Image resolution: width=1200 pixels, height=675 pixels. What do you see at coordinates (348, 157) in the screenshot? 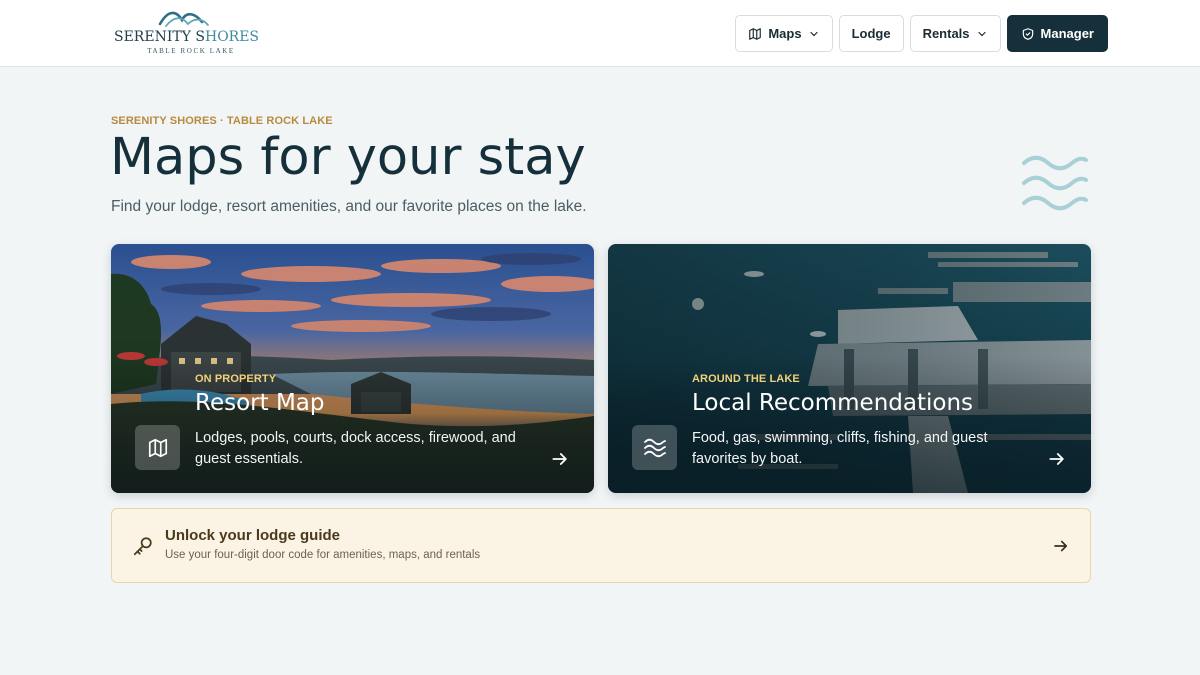
I see `page-title: Maps for your stay` at bounding box center [348, 157].